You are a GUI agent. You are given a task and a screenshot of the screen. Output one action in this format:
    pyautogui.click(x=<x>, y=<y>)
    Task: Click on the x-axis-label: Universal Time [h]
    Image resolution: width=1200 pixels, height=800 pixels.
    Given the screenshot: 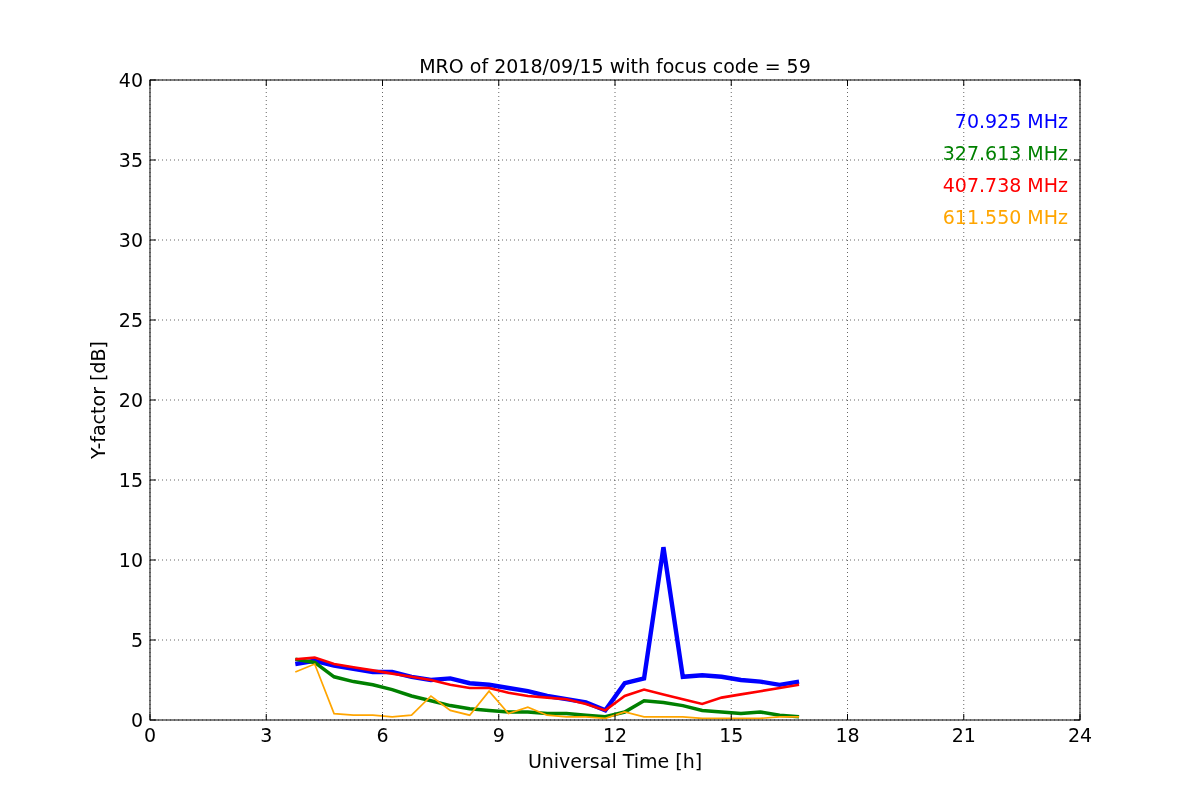 What is the action you would take?
    pyautogui.click(x=615, y=761)
    